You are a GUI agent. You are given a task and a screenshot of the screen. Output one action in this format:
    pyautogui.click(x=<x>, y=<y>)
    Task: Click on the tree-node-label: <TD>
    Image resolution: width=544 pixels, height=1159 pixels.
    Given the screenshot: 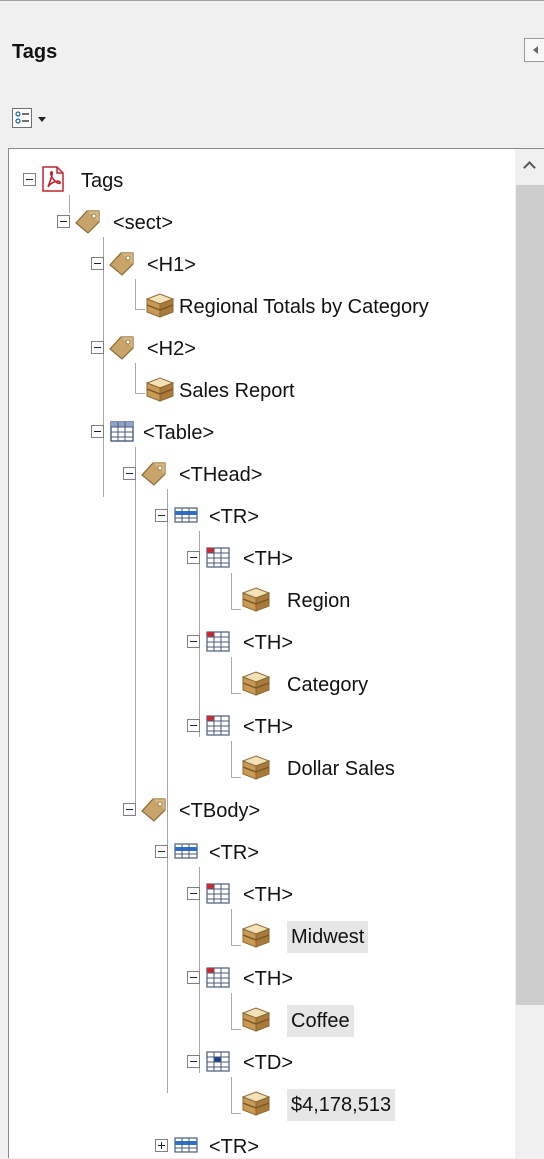 What is the action you would take?
    pyautogui.click(x=268, y=1063)
    